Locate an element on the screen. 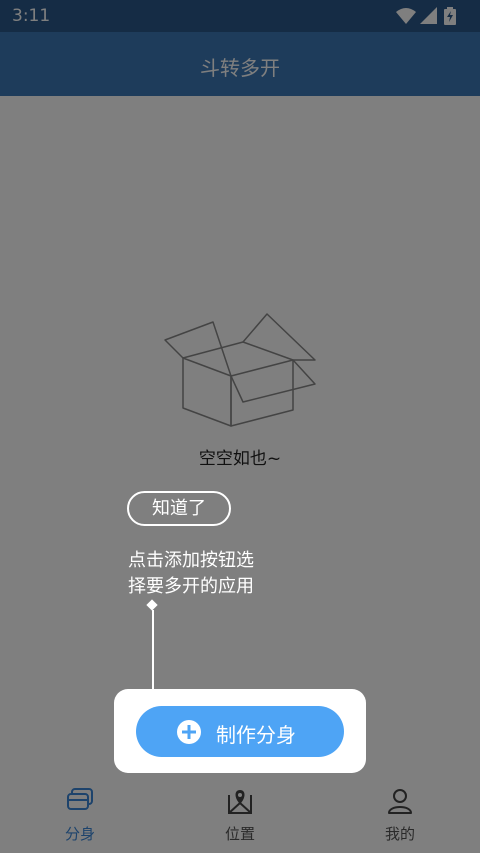 The image size is (480, 853). guide-pointer-line is located at coordinates (153, 649).